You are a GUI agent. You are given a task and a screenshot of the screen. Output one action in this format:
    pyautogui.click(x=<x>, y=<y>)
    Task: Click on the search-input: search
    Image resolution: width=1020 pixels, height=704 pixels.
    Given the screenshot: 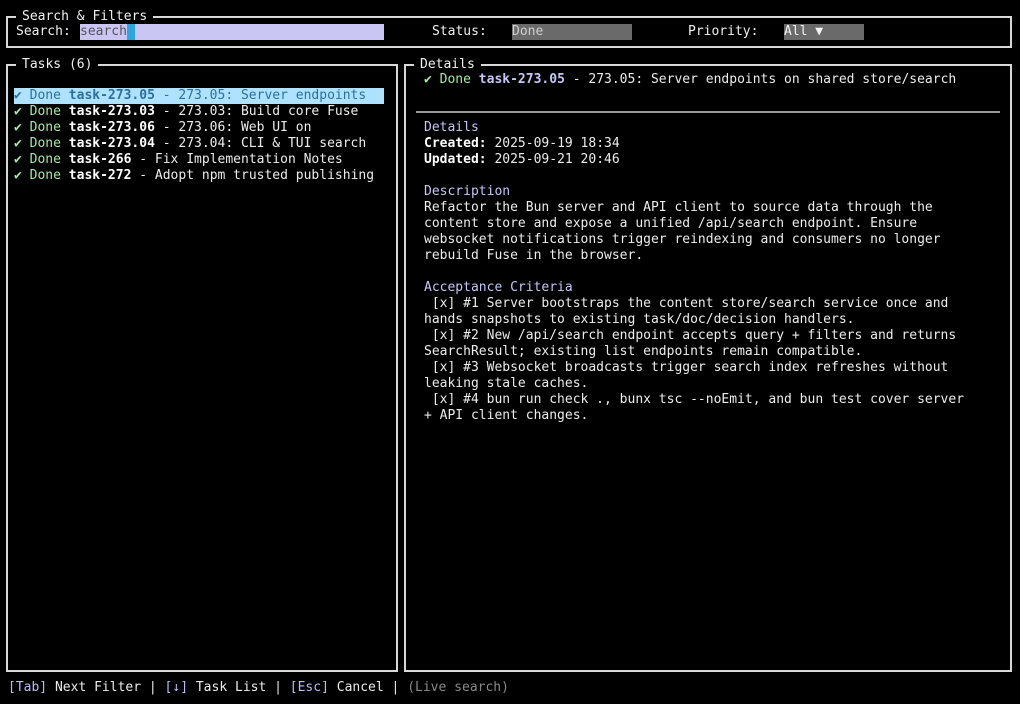 What is the action you would take?
    pyautogui.click(x=232, y=32)
    